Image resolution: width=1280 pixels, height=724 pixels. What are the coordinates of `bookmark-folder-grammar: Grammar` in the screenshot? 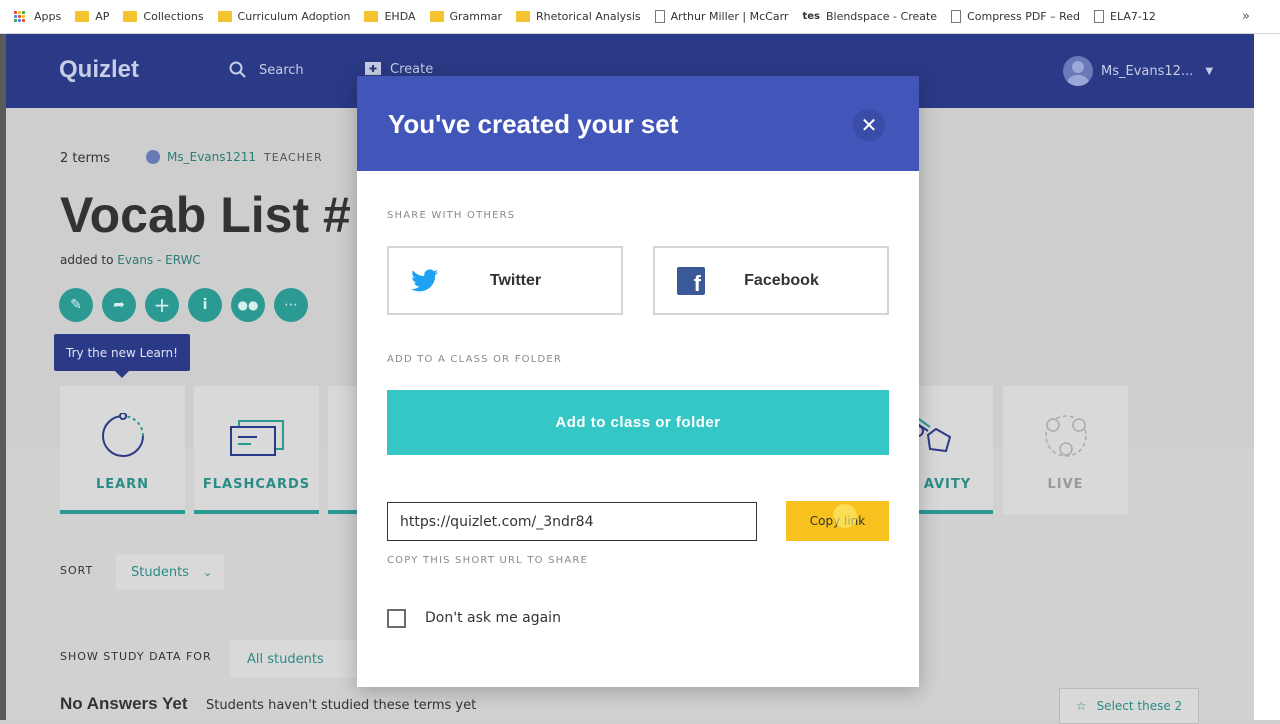 It's located at (465, 16).